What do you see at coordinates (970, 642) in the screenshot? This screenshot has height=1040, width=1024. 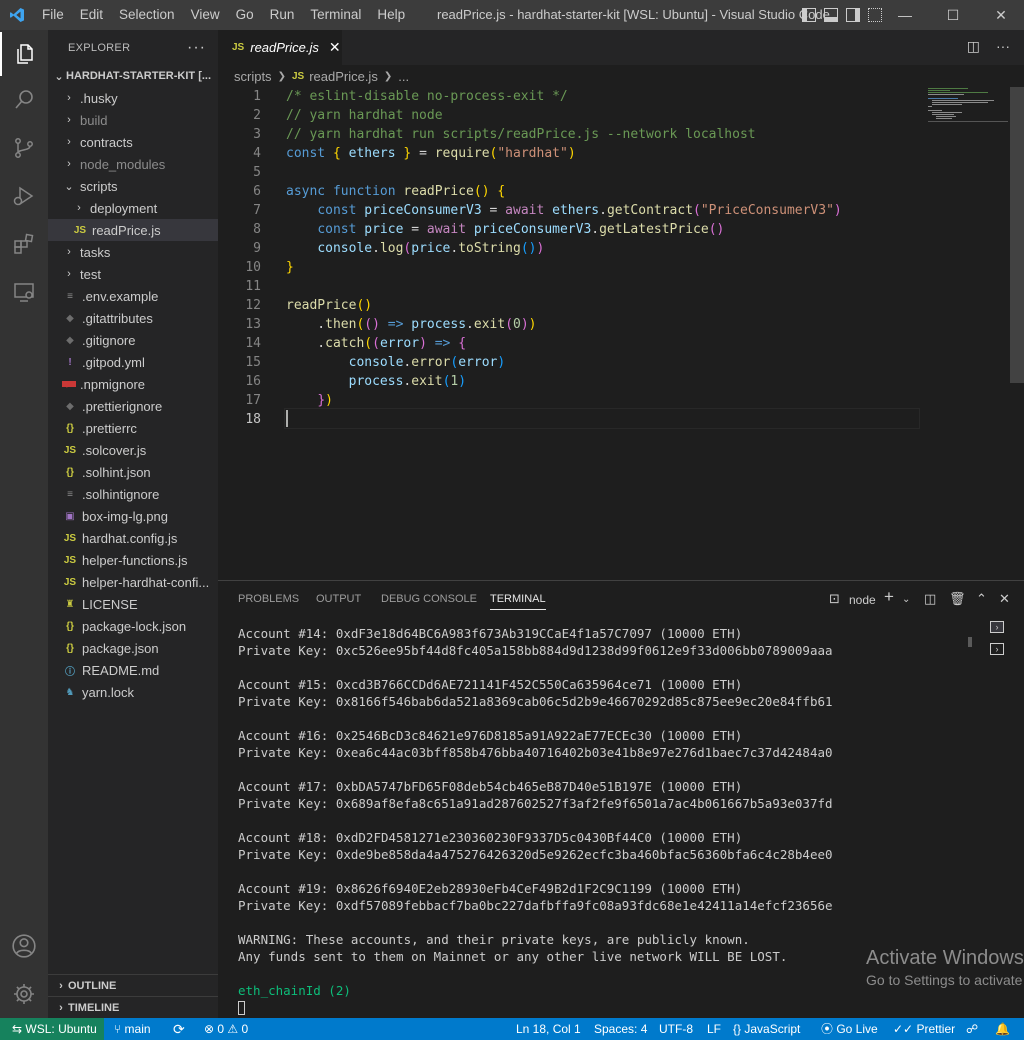 I see `terminal-scrollbar` at bounding box center [970, 642].